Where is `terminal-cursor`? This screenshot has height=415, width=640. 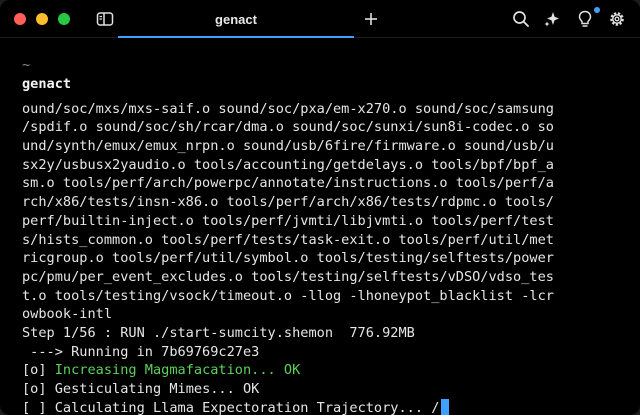 terminal-cursor is located at coordinates (445, 406).